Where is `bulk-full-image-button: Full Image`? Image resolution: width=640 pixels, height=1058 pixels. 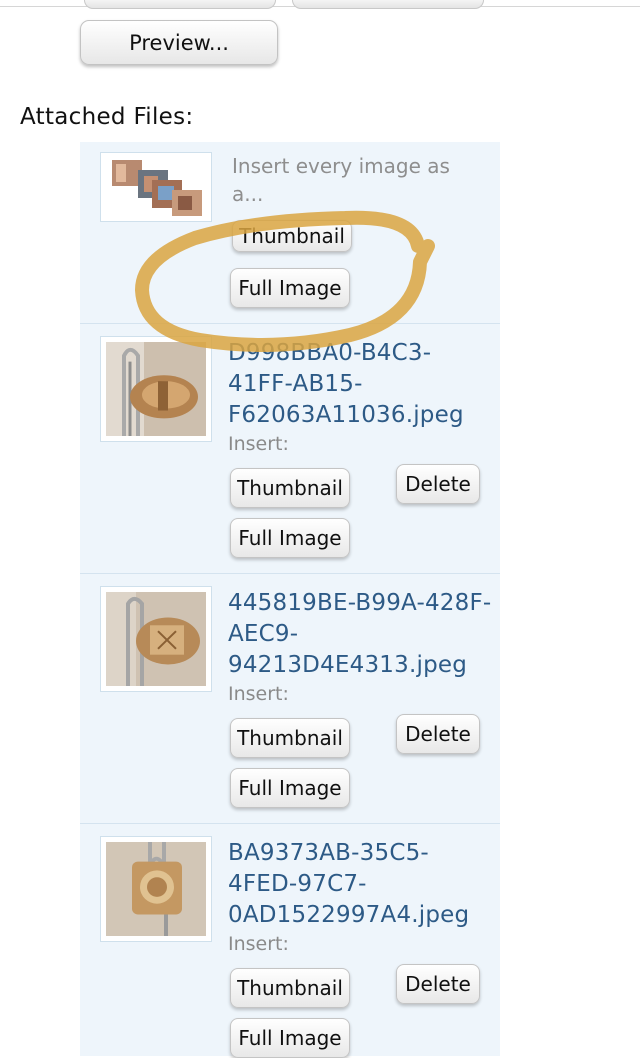
bulk-full-image-button: Full Image is located at coordinates (290, 288).